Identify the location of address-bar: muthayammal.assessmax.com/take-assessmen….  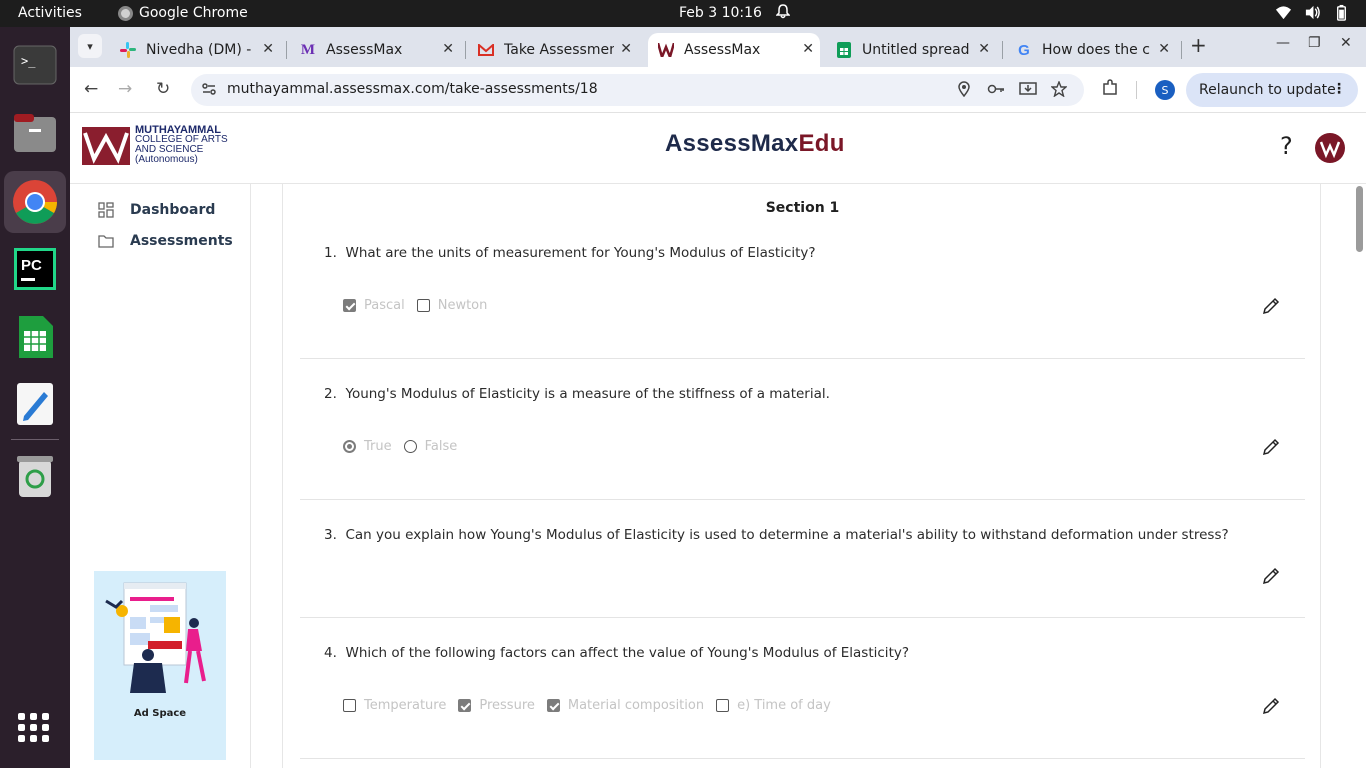
(637, 90).